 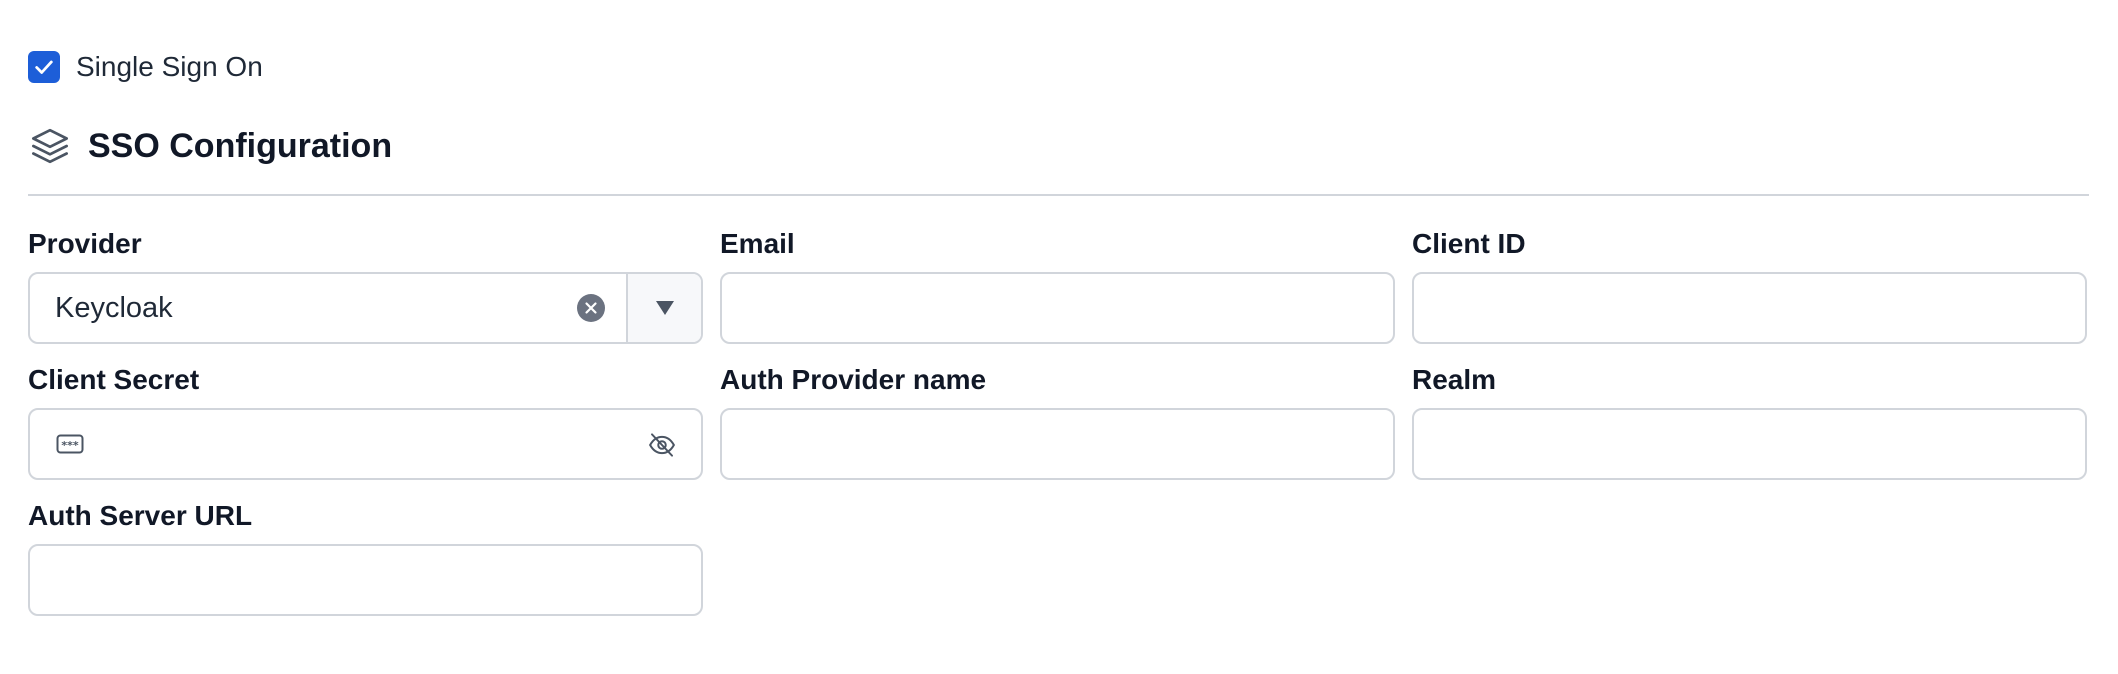 I want to click on single-sign-on-toggle: Single Sign On, so click(x=145, y=67).